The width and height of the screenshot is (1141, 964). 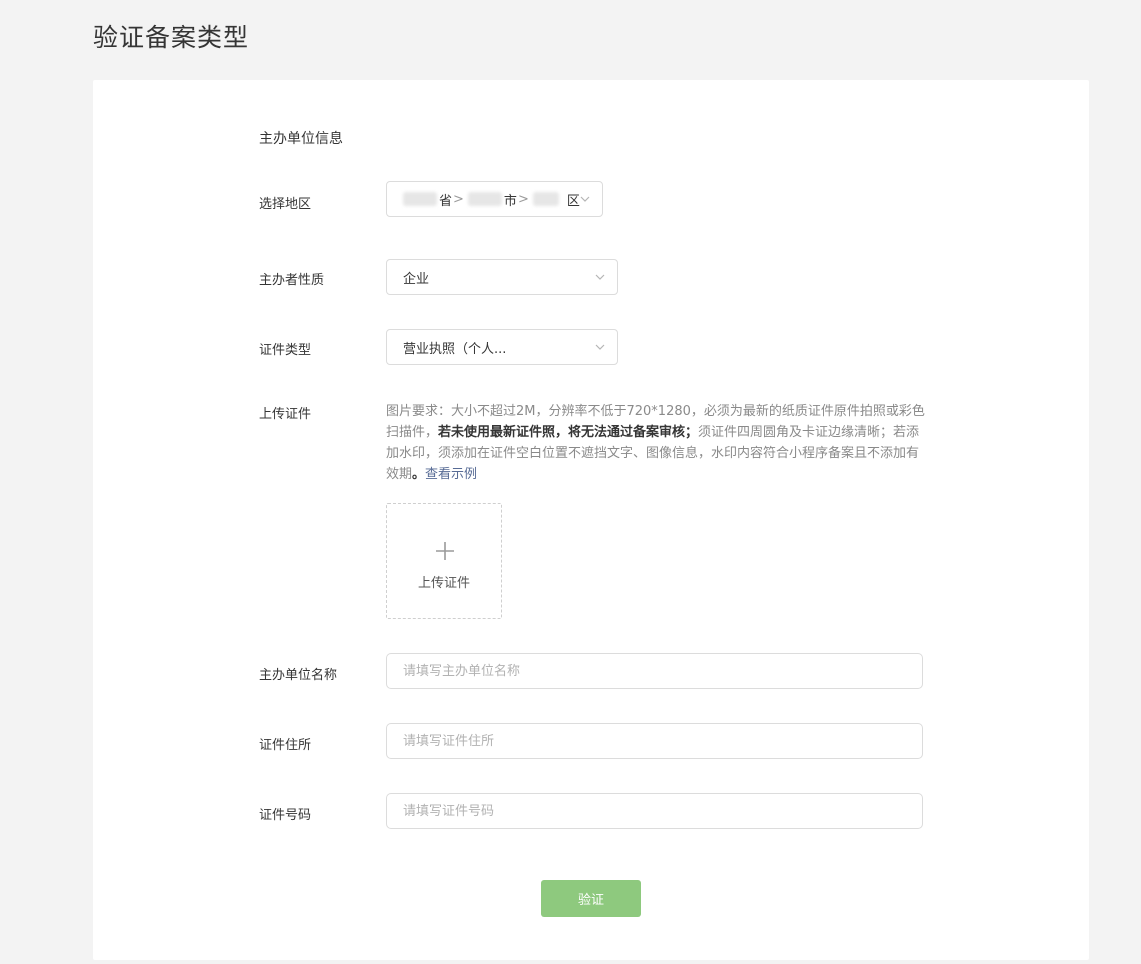 I want to click on region-select: 省 > 市 > 区, so click(x=494, y=199).